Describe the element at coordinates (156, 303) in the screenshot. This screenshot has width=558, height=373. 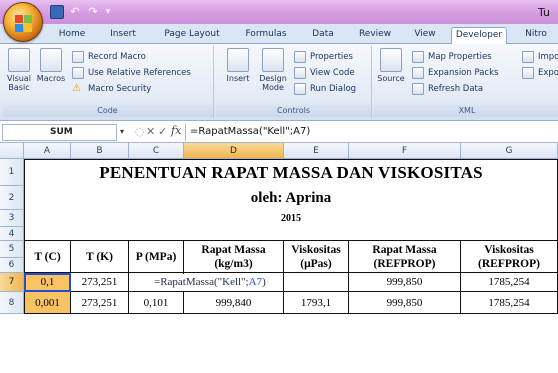
I see `cell-c8: 0,101` at that location.